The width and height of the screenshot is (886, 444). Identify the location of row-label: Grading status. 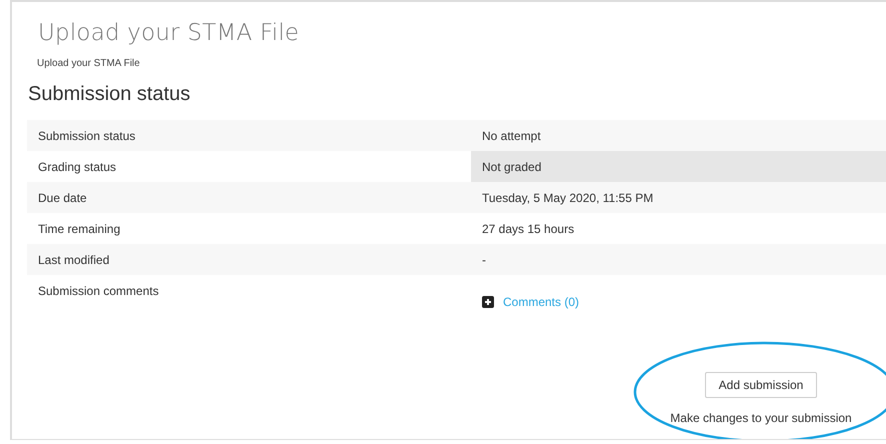
(77, 167).